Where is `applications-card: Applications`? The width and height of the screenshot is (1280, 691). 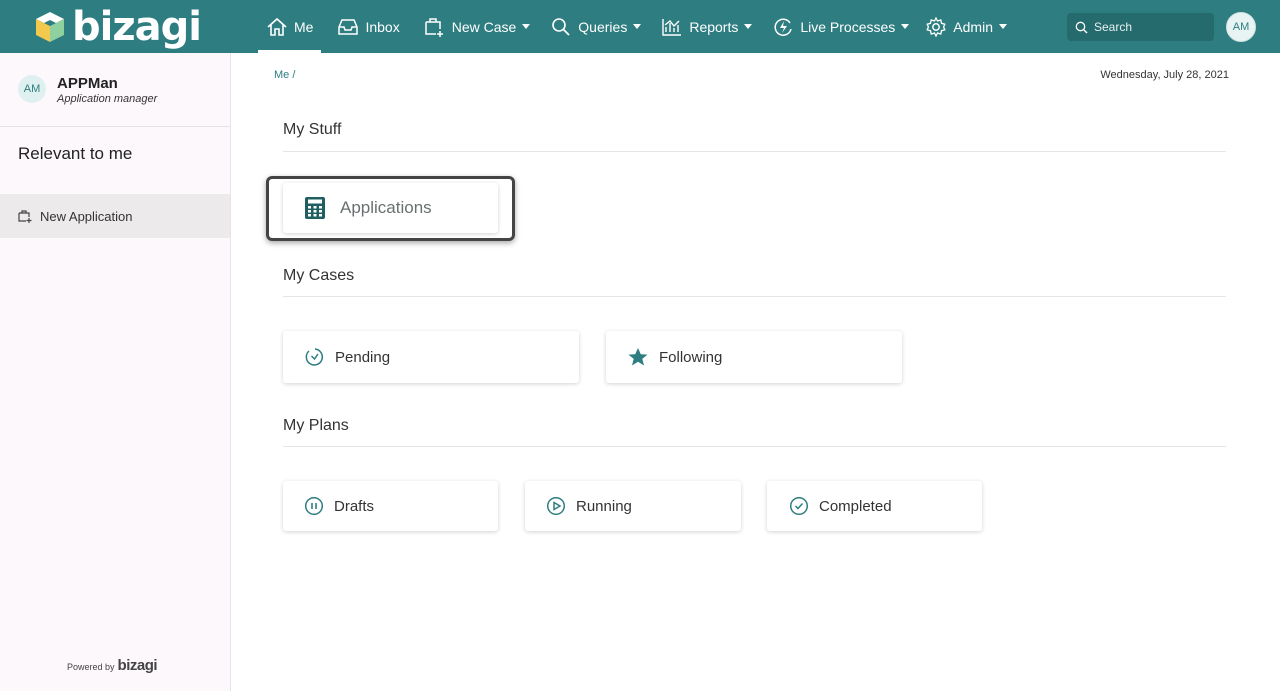 applications-card: Applications is located at coordinates (390, 208).